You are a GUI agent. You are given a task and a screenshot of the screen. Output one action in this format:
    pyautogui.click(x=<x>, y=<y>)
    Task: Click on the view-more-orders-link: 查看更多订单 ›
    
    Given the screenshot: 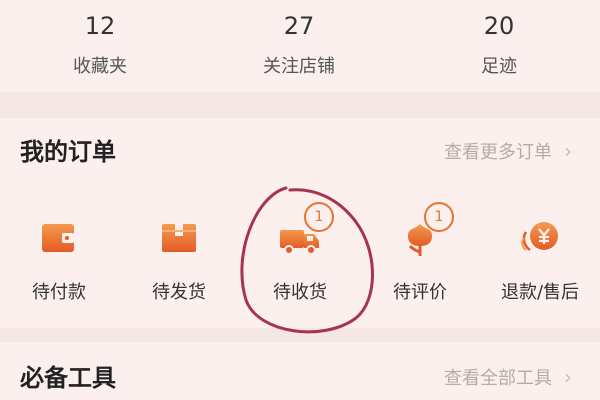 What is the action you would take?
    pyautogui.click(x=508, y=151)
    